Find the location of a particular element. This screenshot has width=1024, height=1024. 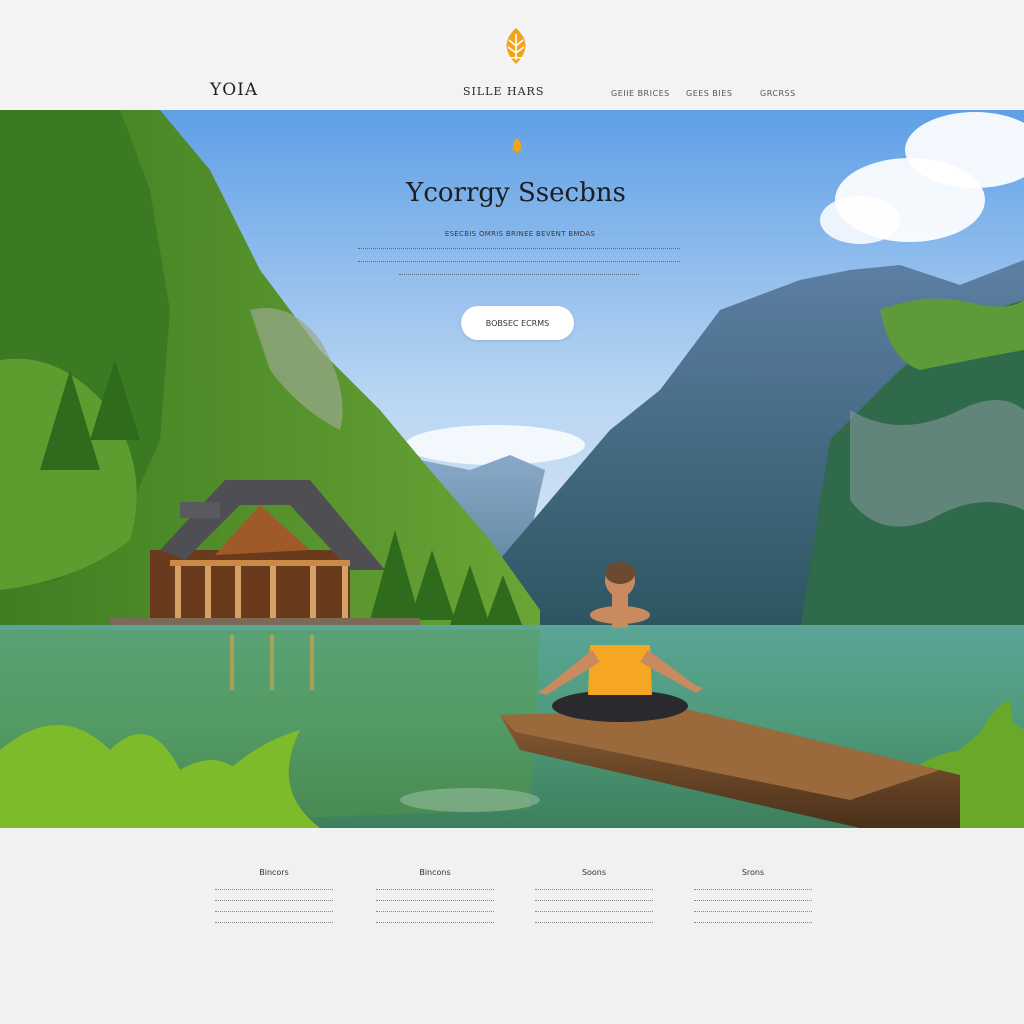

nav-link-2: GEES BIES is located at coordinates (709, 93).